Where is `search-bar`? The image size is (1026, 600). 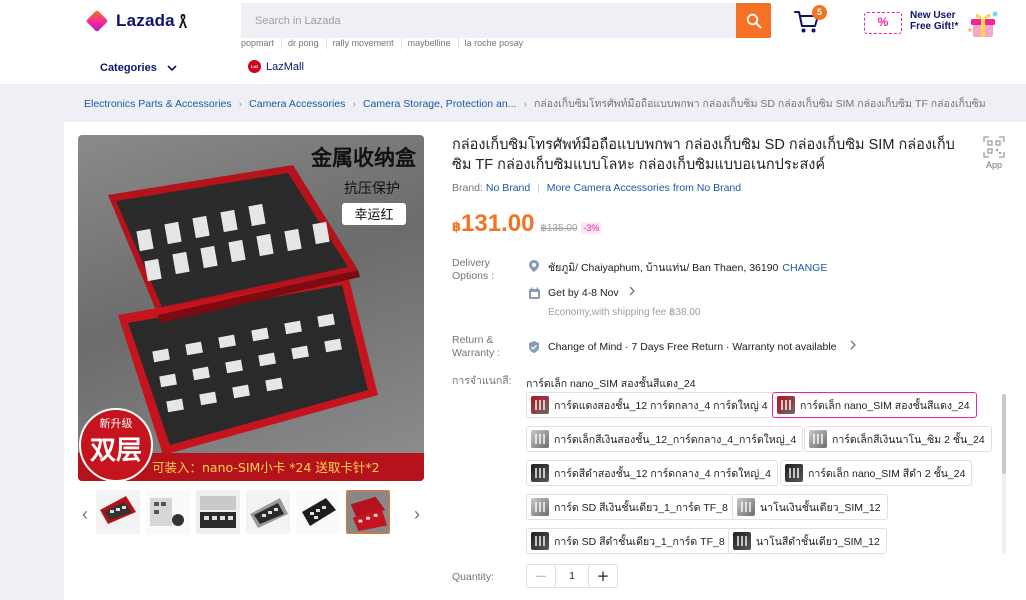
search-bar is located at coordinates (506, 20).